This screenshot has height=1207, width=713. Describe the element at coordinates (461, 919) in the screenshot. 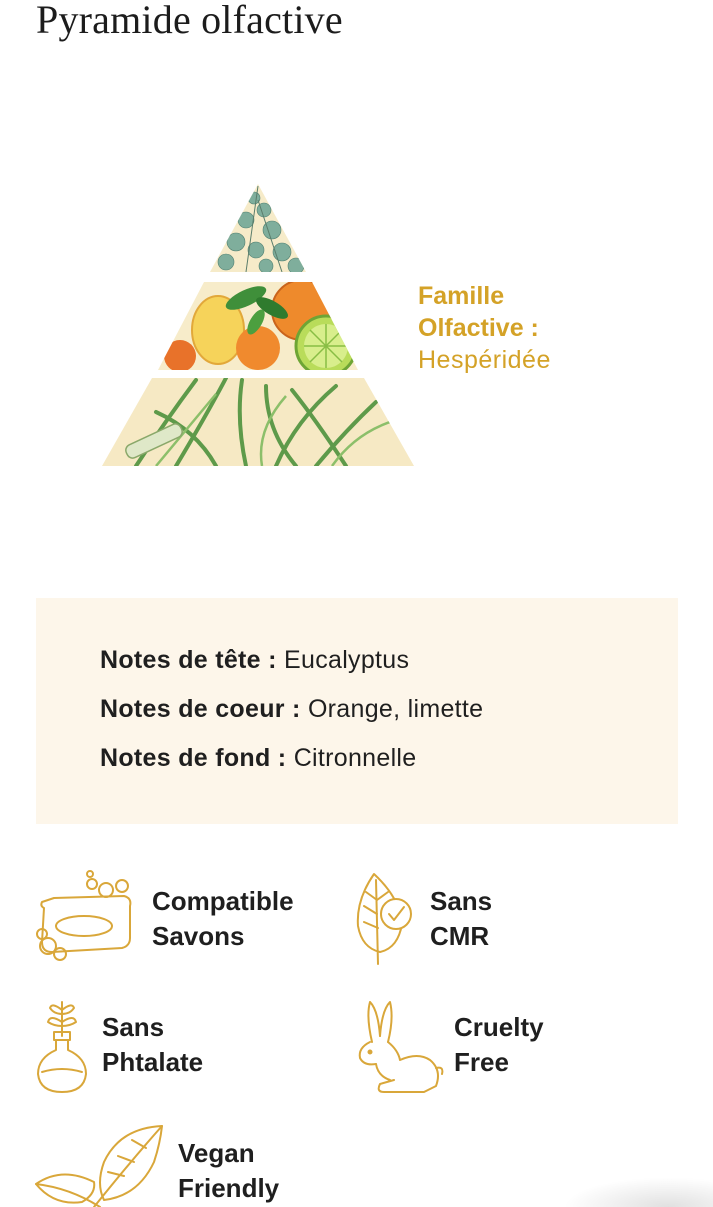

I see `feature-label: Sans CMR` at that location.